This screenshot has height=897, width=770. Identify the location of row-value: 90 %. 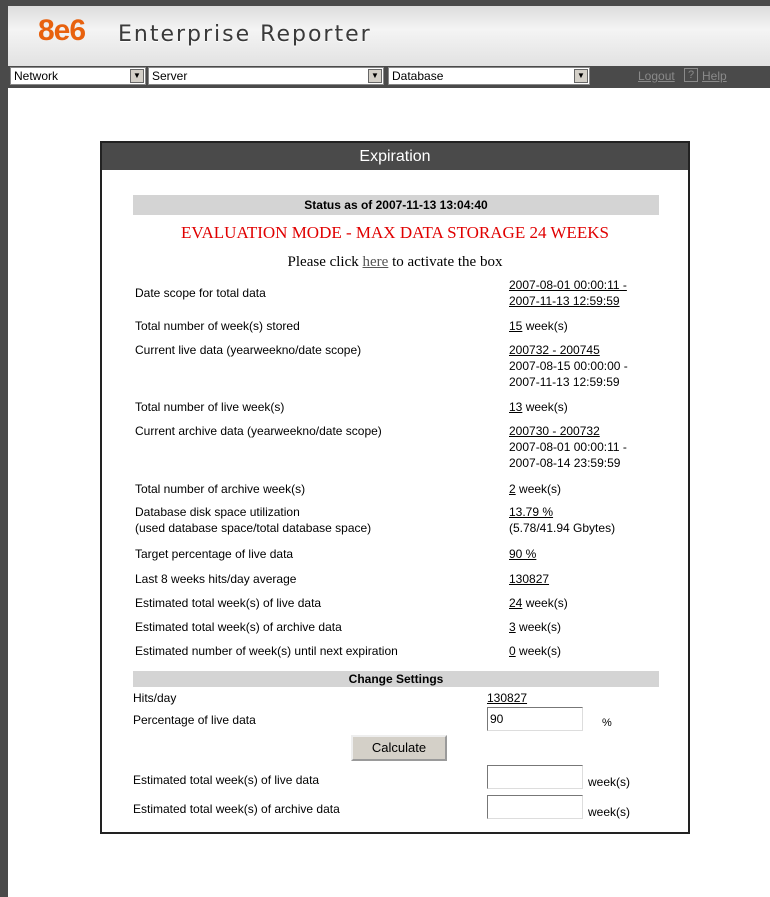
(522, 554).